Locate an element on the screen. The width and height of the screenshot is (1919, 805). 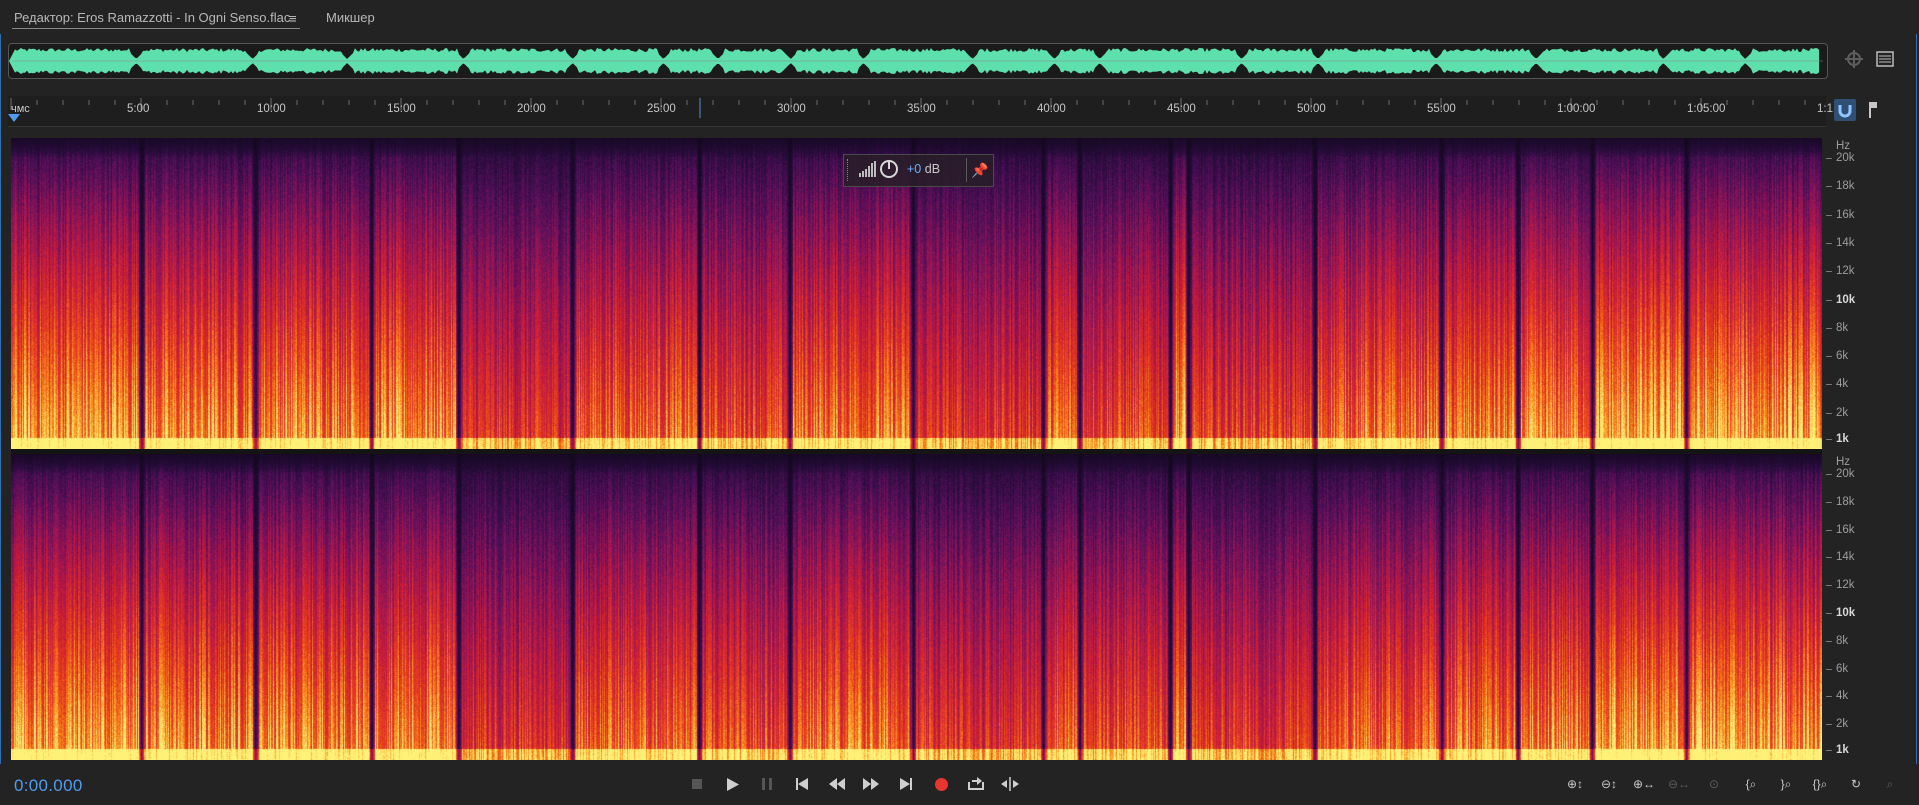
current-time-display: 0:00.000 is located at coordinates (48, 786).